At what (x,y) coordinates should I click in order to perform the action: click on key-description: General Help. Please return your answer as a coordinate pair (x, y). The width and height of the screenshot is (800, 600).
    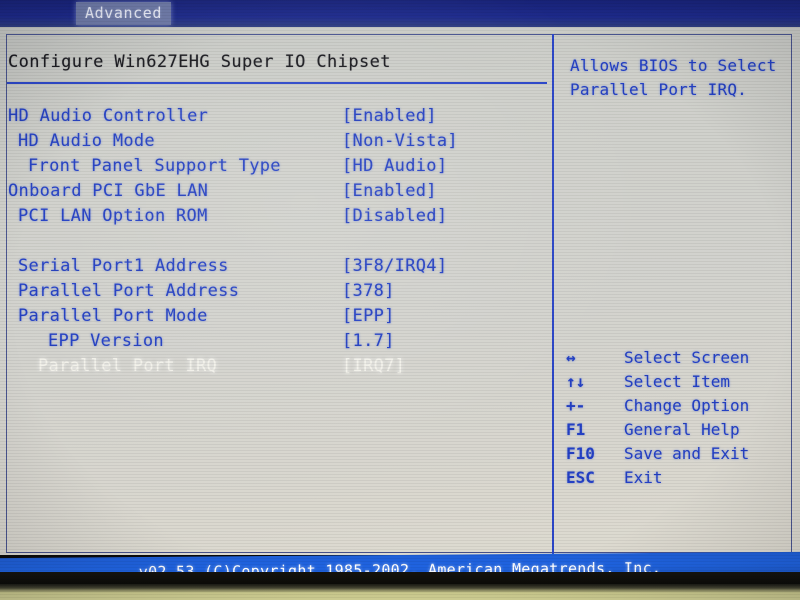
    Looking at the image, I should click on (682, 429).